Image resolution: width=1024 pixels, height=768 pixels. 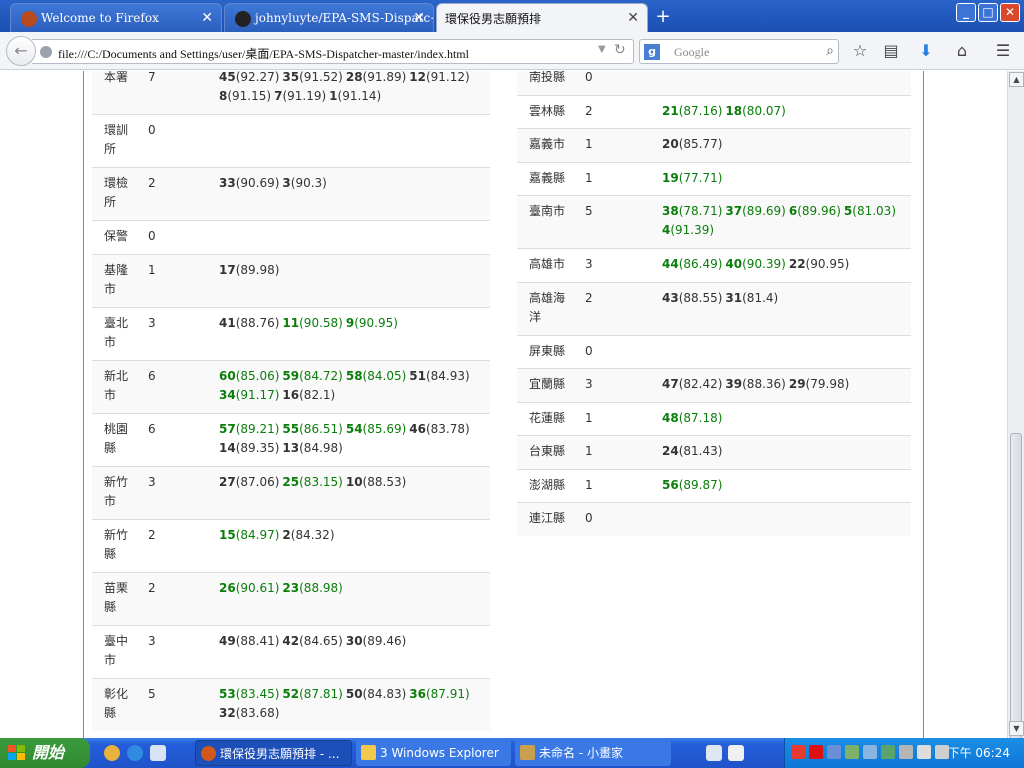 What do you see at coordinates (376, 694) in the screenshot?
I see `volunteer-entry: 50(84.83)` at bounding box center [376, 694].